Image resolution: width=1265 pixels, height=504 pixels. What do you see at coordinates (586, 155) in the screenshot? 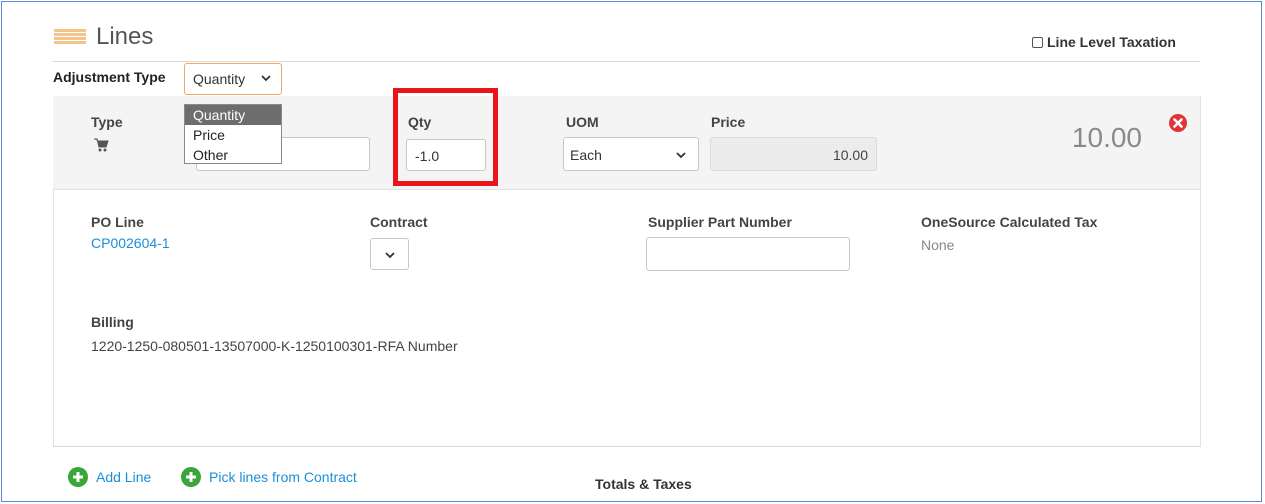
I see `uom-value: Each` at bounding box center [586, 155].